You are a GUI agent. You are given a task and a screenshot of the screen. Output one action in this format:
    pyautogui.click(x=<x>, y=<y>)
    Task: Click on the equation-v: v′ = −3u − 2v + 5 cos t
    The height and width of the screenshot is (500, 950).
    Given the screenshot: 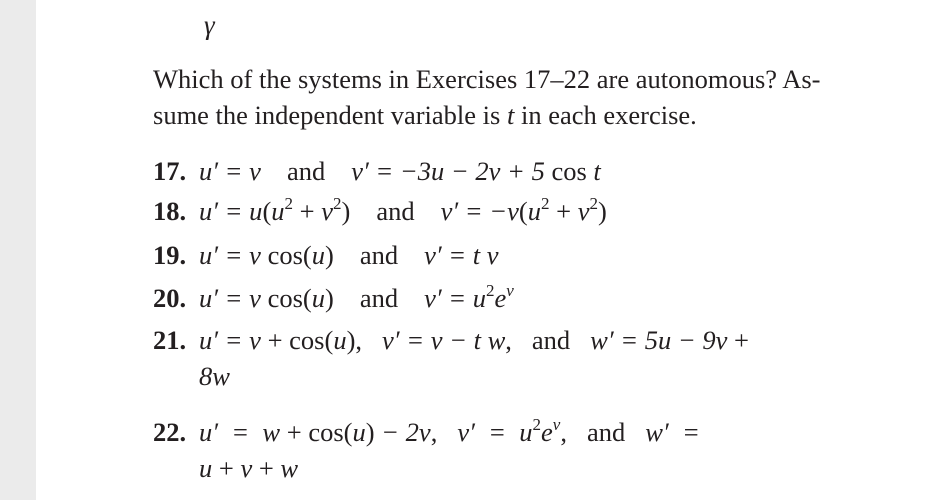 What is the action you would take?
    pyautogui.click(x=476, y=171)
    